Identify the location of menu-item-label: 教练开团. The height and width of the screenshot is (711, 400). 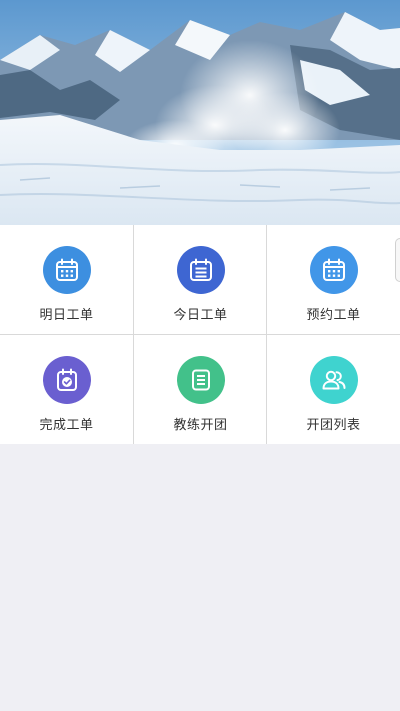
(200, 425).